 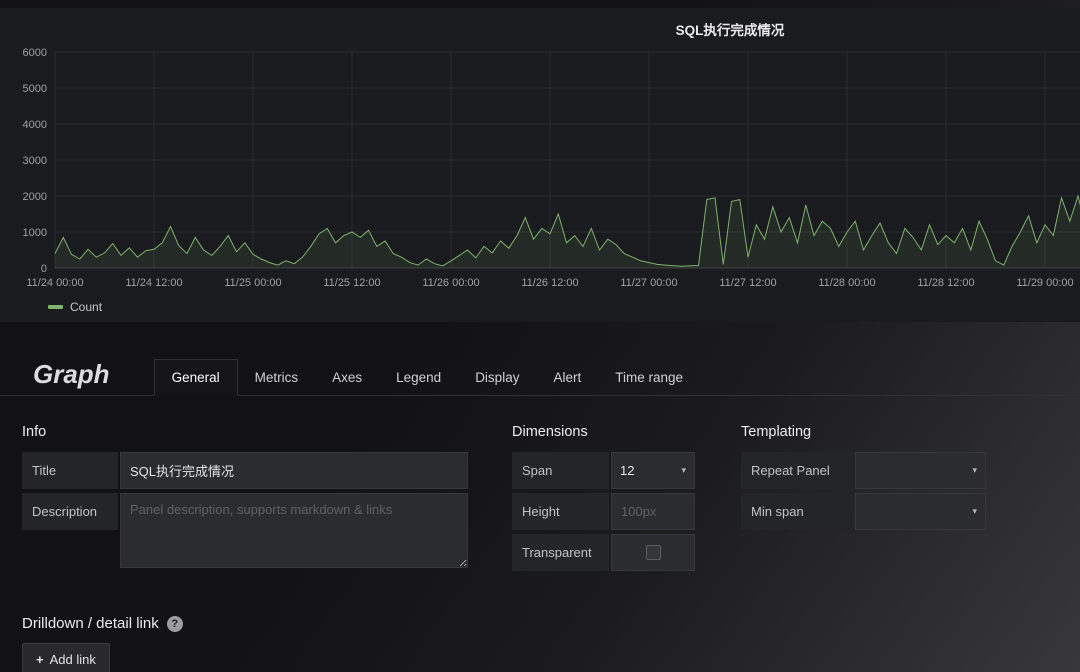 What do you see at coordinates (34, 432) in the screenshot?
I see `section-info-heading: Info` at bounding box center [34, 432].